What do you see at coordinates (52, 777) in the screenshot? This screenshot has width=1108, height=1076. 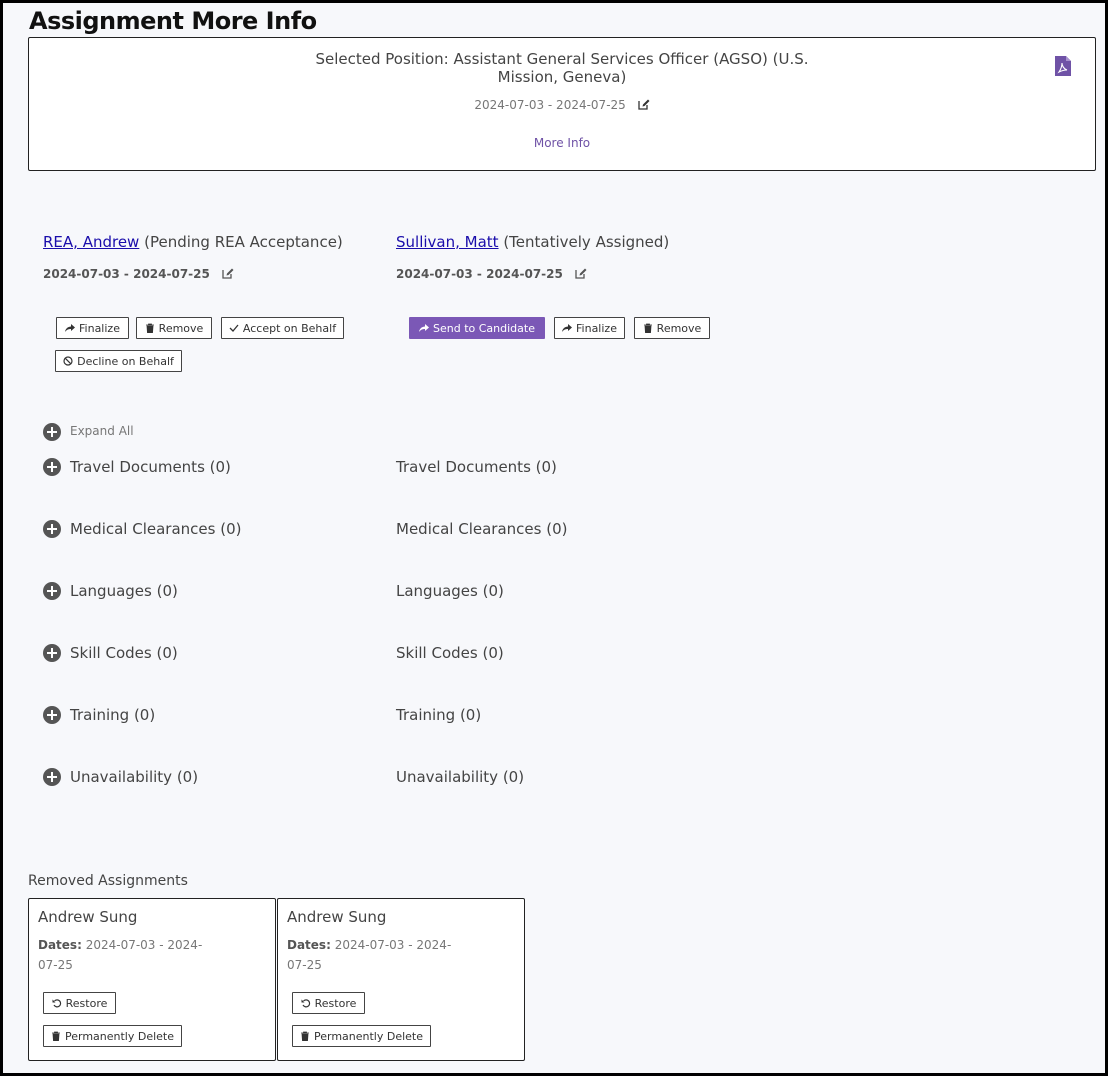 I see `expand-unavailability-plus-icon` at bounding box center [52, 777].